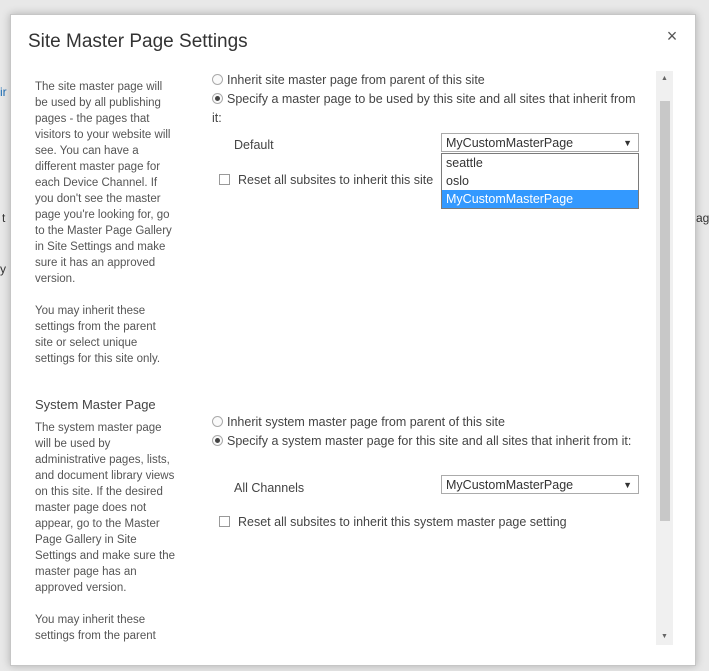  What do you see at coordinates (217, 79) in the screenshot?
I see `inherit-site-master-radio` at bounding box center [217, 79].